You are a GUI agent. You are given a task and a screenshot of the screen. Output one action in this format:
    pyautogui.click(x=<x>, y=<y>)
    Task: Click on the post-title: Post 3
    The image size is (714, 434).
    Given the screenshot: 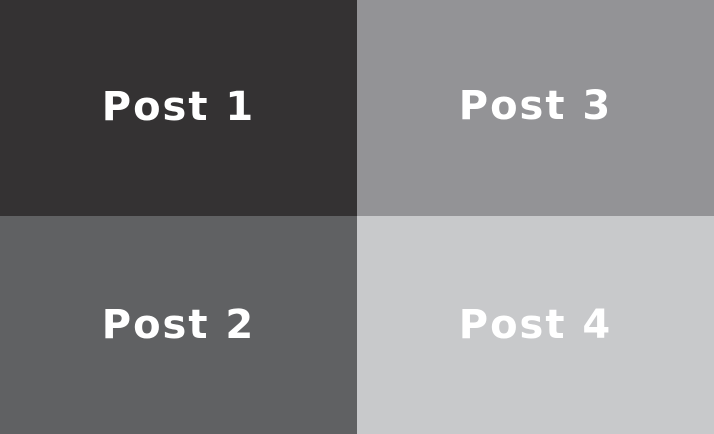 What is the action you would take?
    pyautogui.click(x=535, y=106)
    